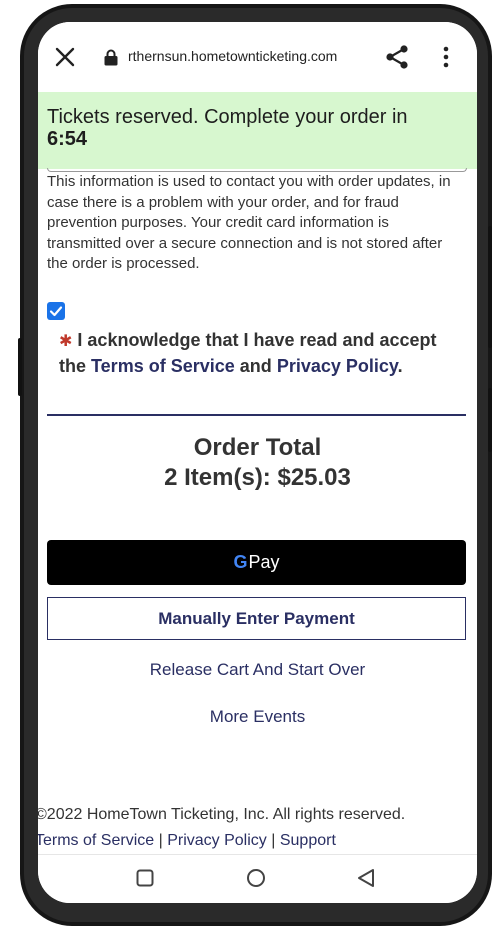 The image size is (492, 929). Describe the element at coordinates (257, 670) in the screenshot. I see `release-cart-link: Release Cart And Start Over` at that location.